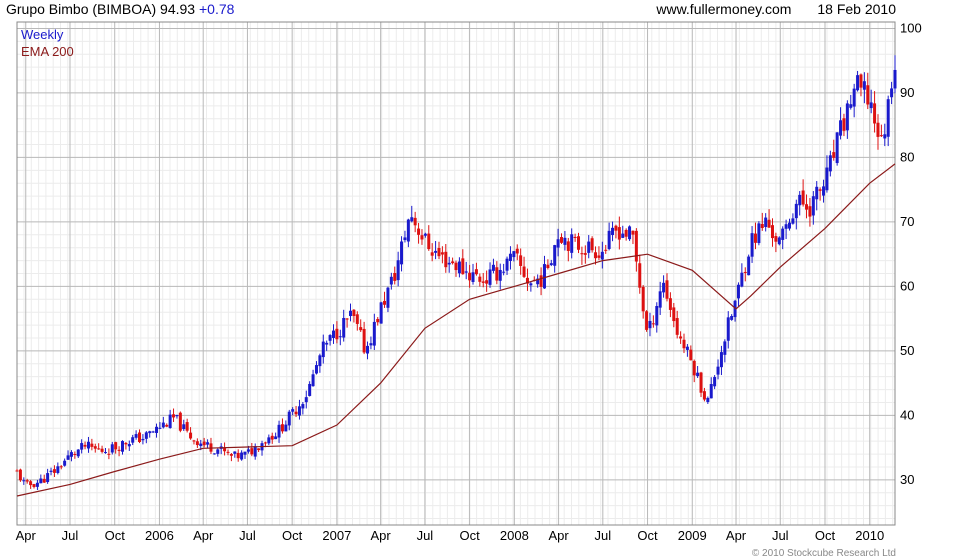  Describe the element at coordinates (907, 156) in the screenshot. I see `y-tick-label: 80` at that location.